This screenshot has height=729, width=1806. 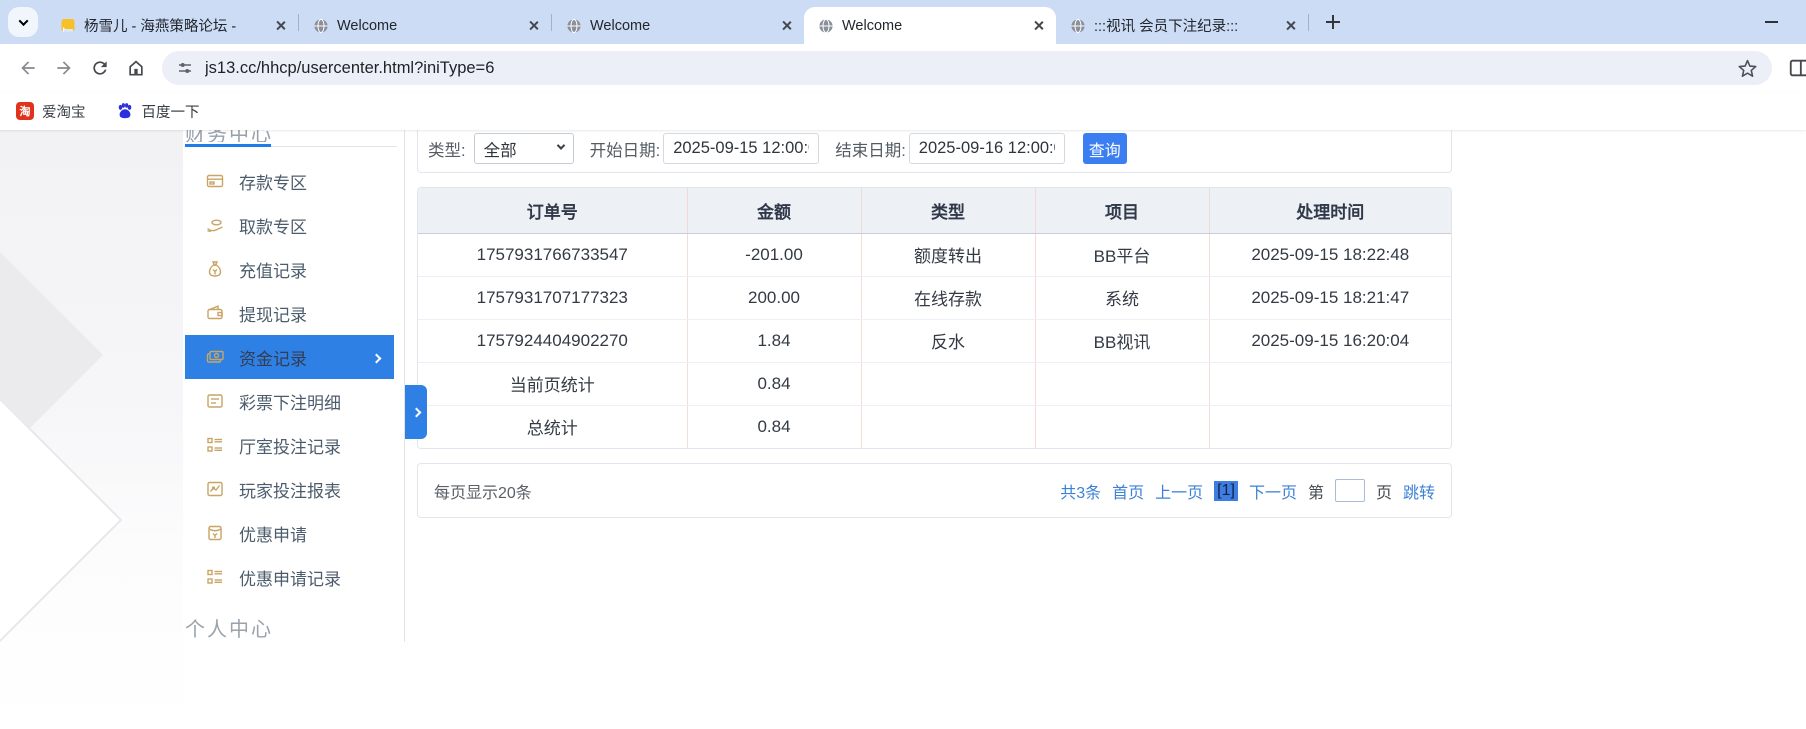 I want to click on first-page-link: 首页, so click(x=1128, y=491).